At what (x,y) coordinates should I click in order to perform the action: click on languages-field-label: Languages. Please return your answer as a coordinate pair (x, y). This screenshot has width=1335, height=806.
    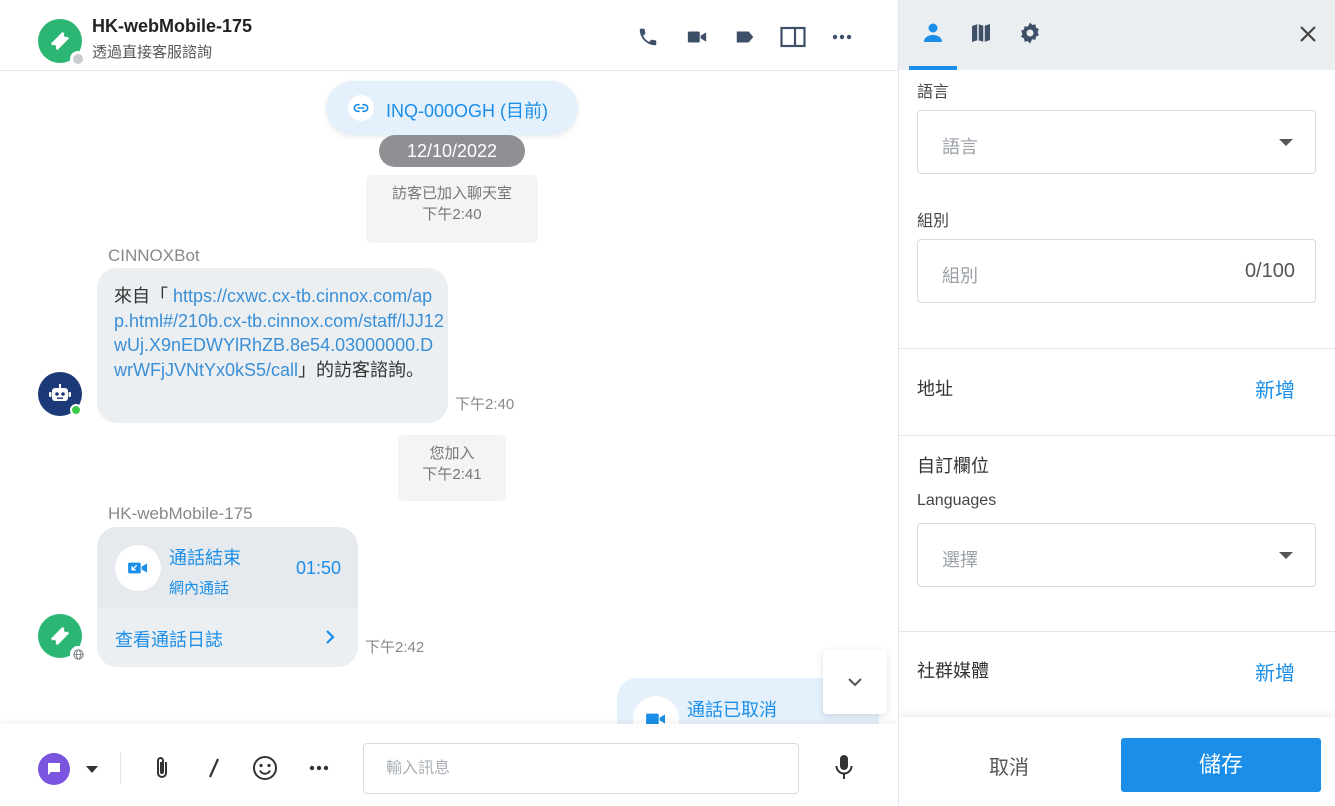
    Looking at the image, I should click on (957, 500).